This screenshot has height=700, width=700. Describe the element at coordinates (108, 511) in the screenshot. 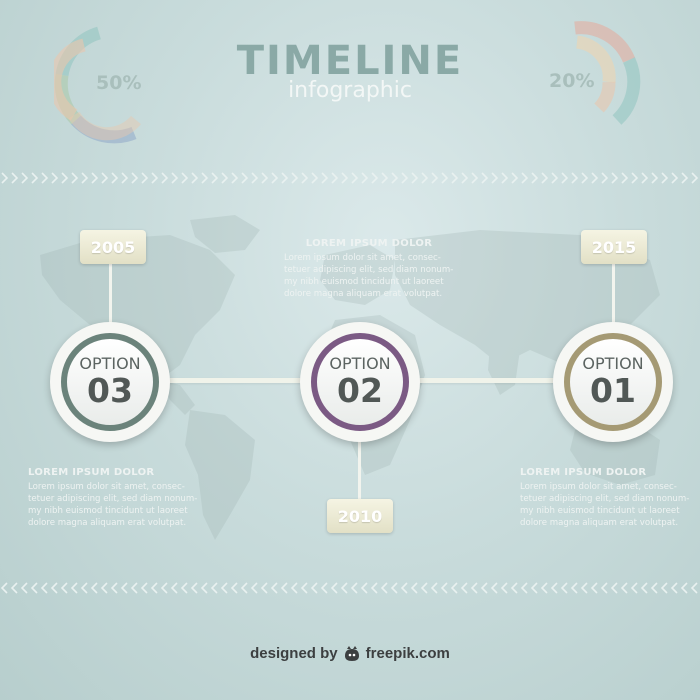

I see `text-line: my nibh euismod tincidunt ut laoreet` at that location.